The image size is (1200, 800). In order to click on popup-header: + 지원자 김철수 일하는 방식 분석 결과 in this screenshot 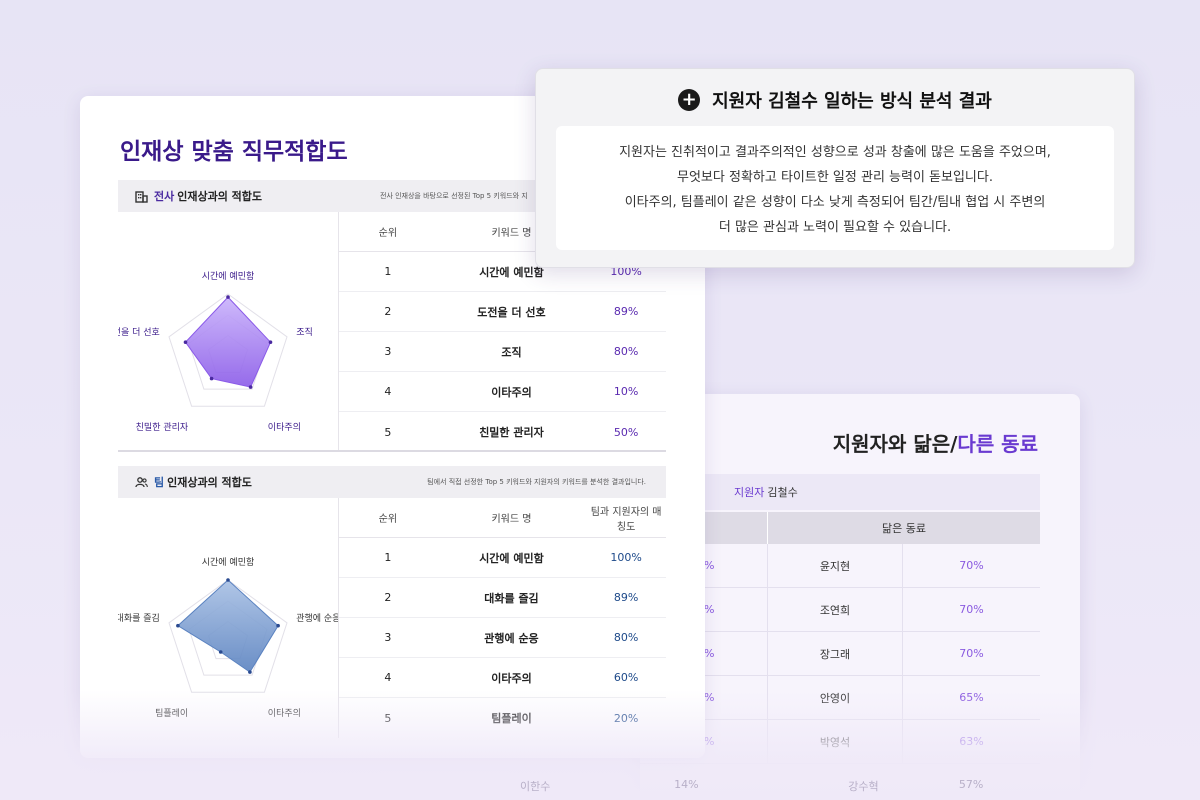, I will do `click(835, 100)`.